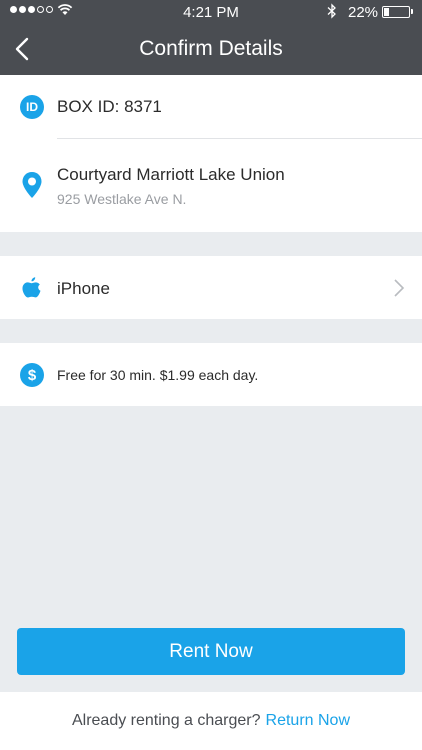  What do you see at coordinates (211, 48) in the screenshot?
I see `page-title: Confirm Details` at bounding box center [211, 48].